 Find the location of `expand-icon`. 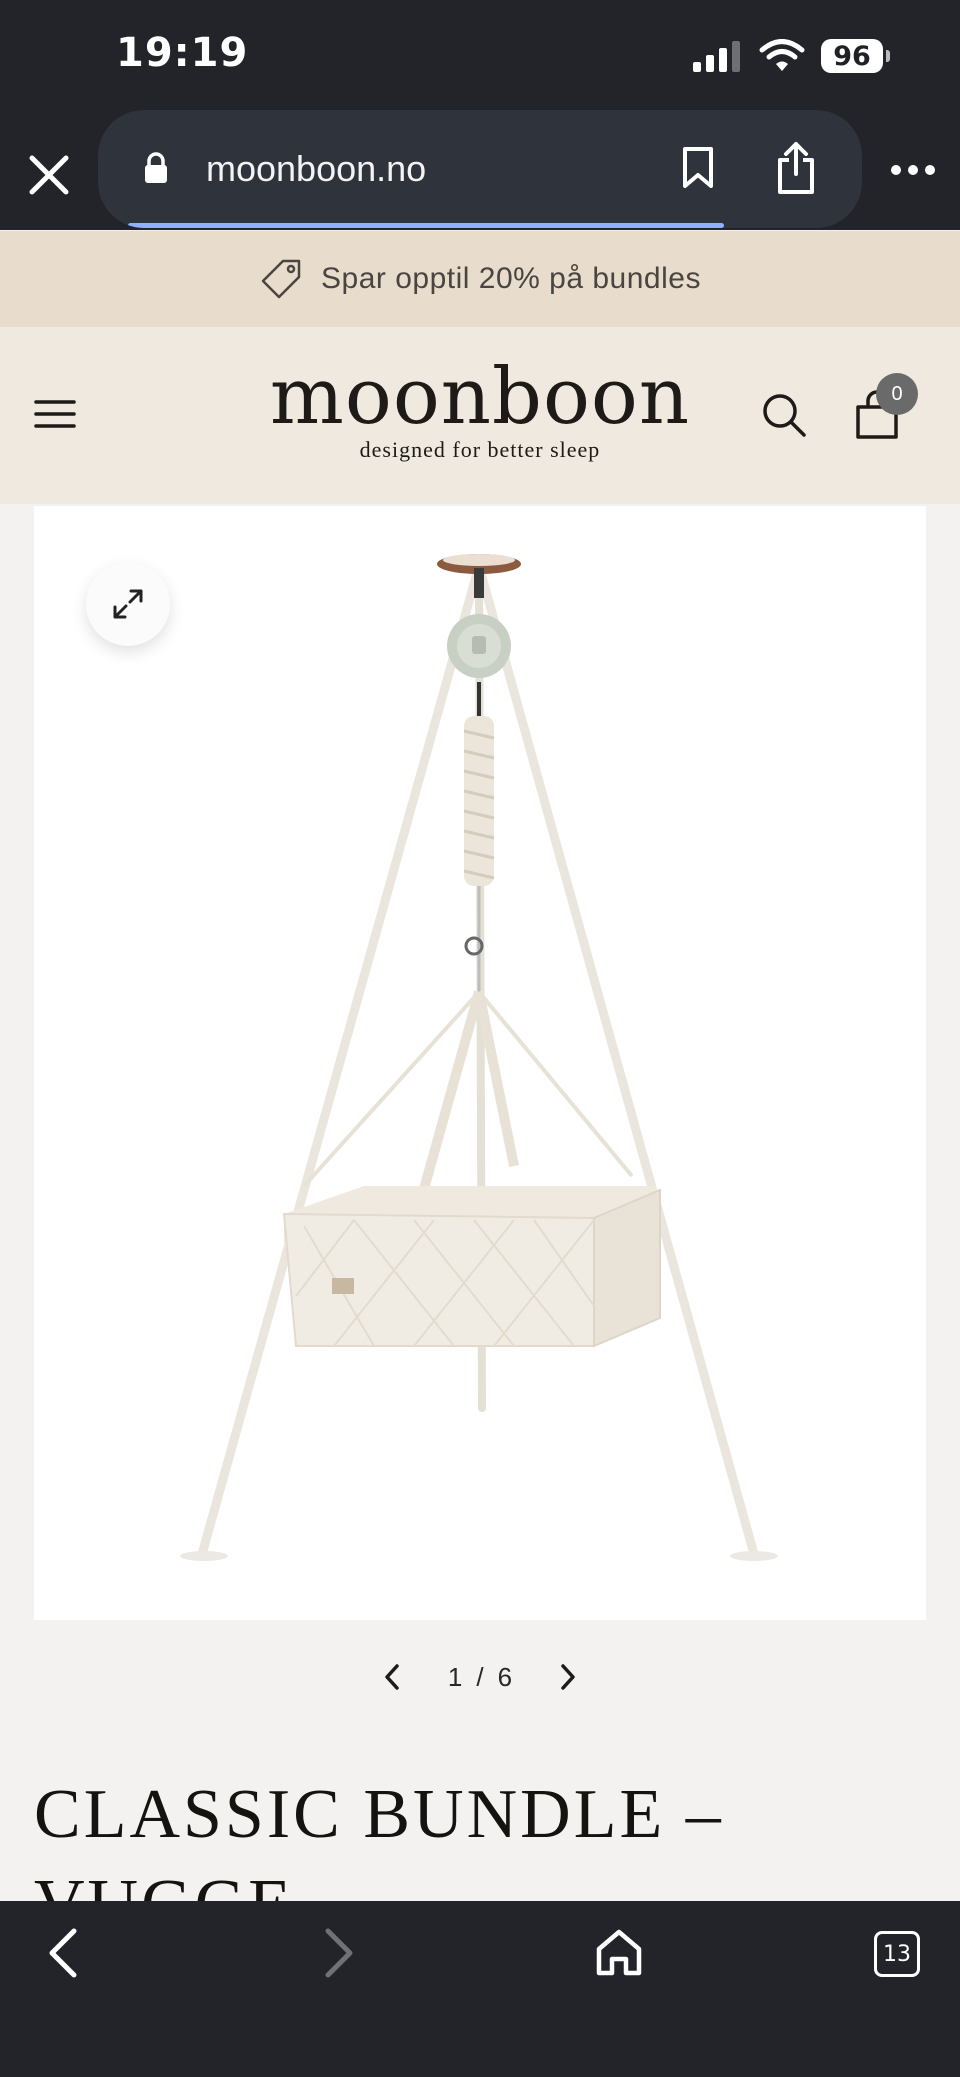

expand-icon is located at coordinates (128, 604).